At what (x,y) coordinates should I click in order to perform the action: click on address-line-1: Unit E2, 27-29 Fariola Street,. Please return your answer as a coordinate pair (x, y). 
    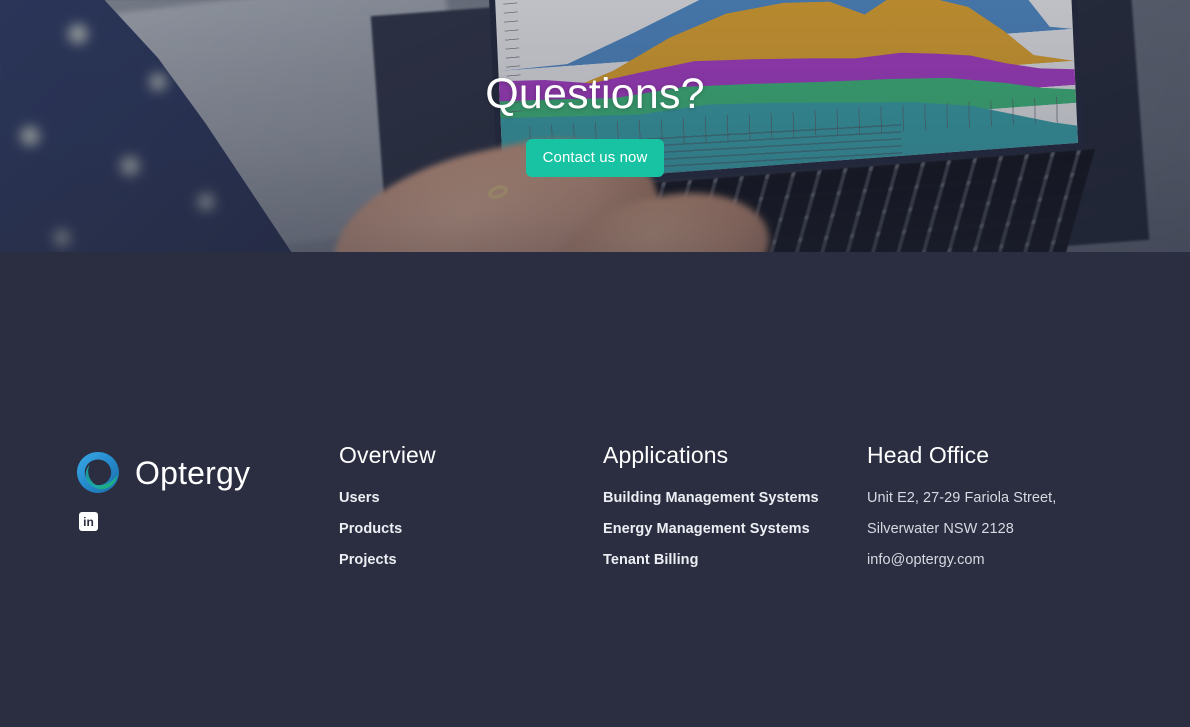
    Looking at the image, I should click on (962, 498).